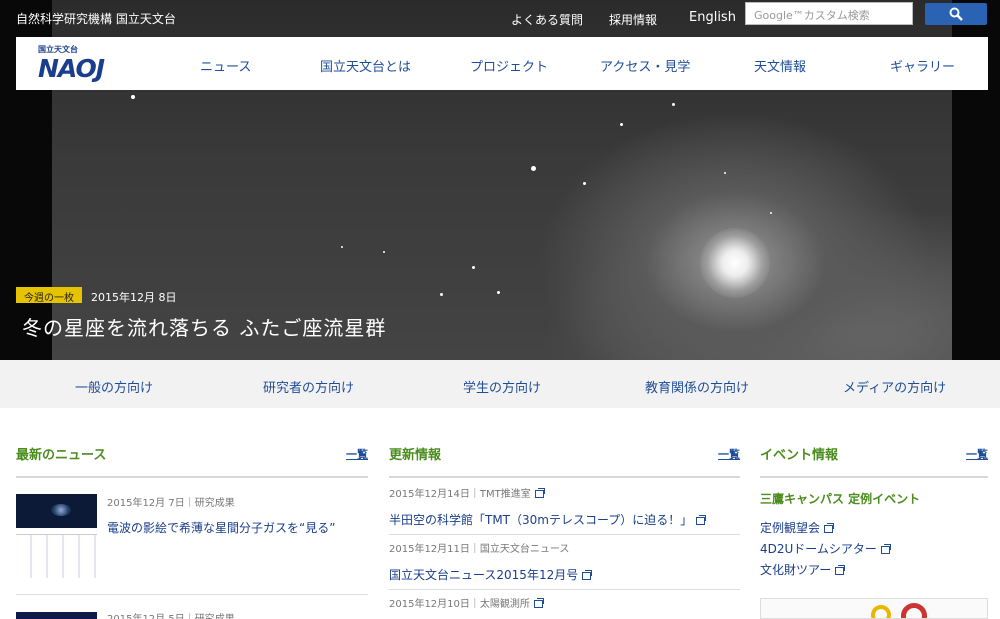 The height and width of the screenshot is (619, 1000). Describe the element at coordinates (780, 65) in the screenshot. I see `nav-astro-info: 天文情報` at that location.